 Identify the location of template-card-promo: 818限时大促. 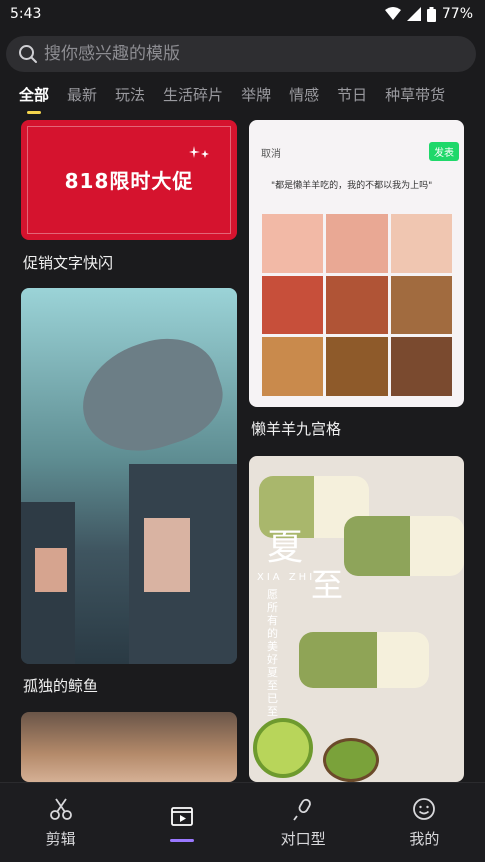
(129, 180).